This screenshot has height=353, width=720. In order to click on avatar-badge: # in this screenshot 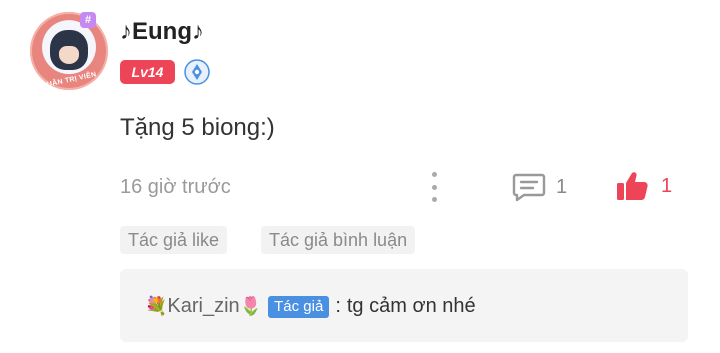, I will do `click(88, 20)`.